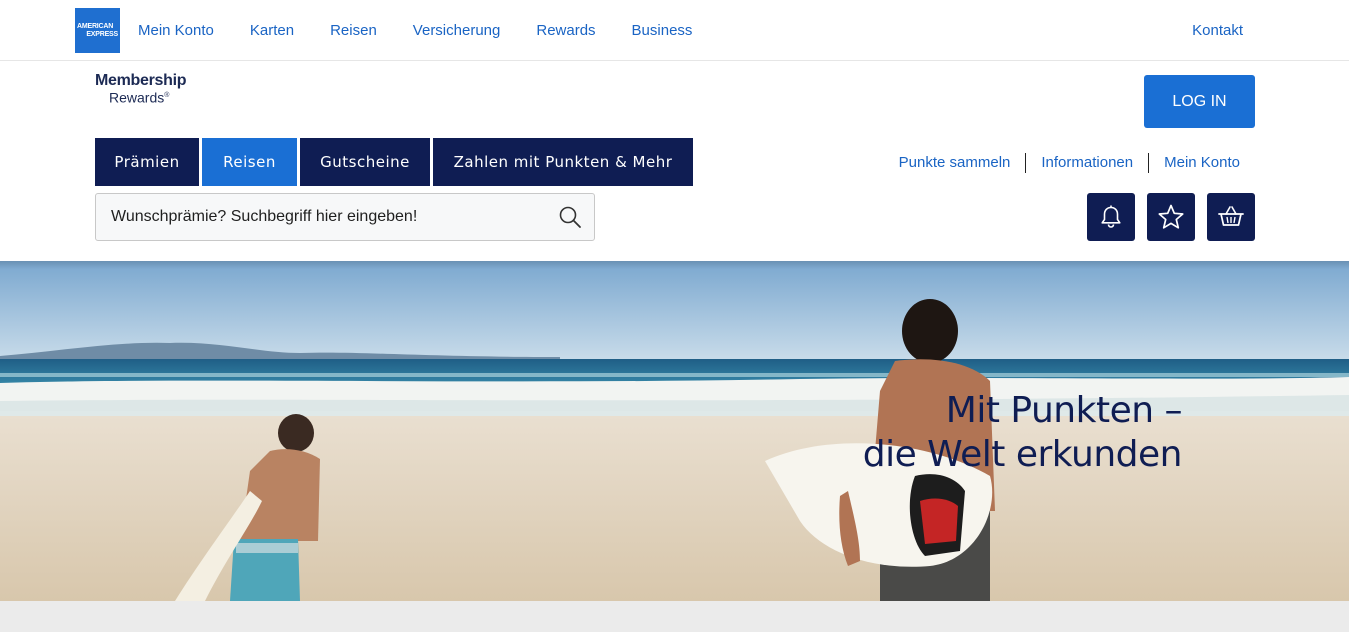 The image size is (1349, 632). What do you see at coordinates (353, 30) in the screenshot?
I see `topnav-reisen: Reisen` at bounding box center [353, 30].